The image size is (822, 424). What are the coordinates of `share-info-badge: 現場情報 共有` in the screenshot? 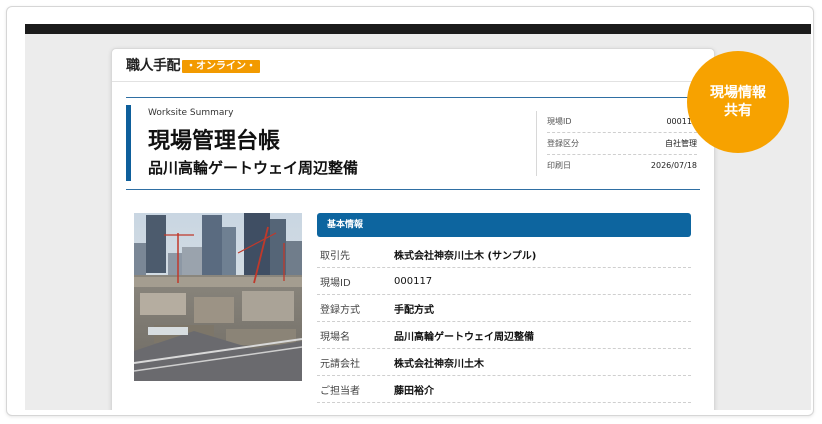 It's located at (738, 102).